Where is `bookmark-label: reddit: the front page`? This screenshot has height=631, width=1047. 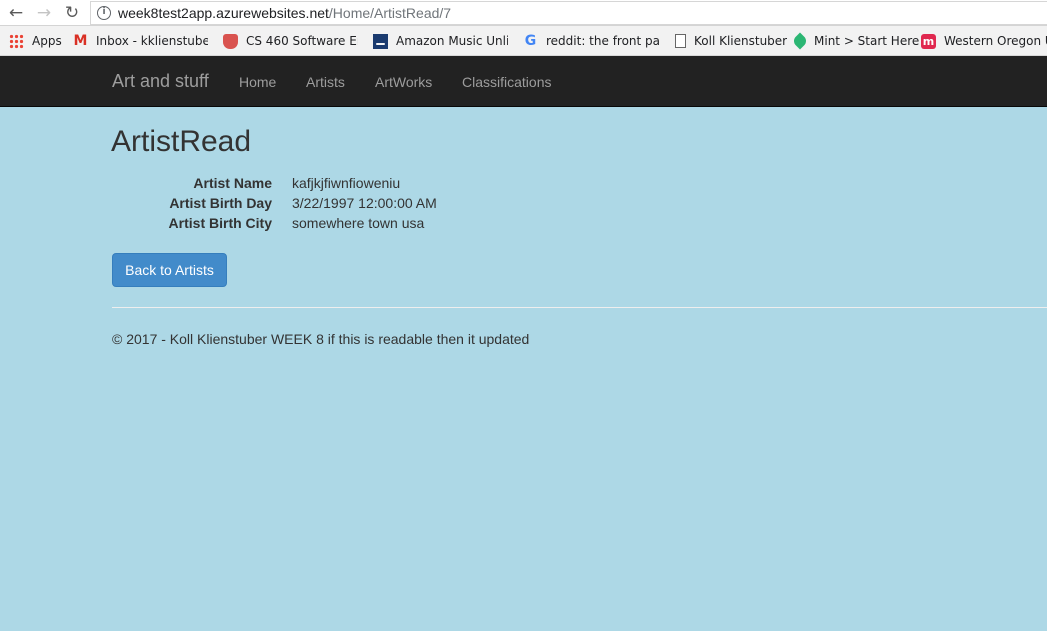 bookmark-label: reddit: the front page is located at coordinates (603, 41).